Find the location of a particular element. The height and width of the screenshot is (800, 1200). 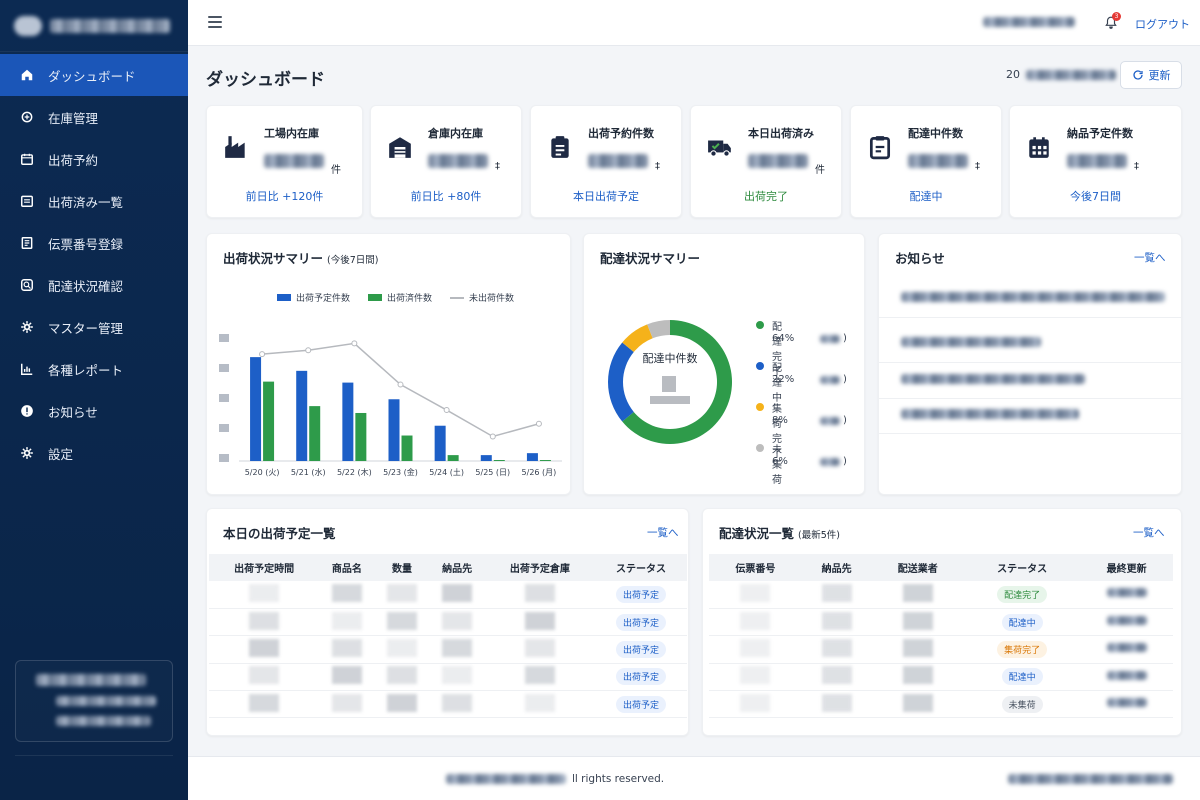

status-cell: 出荷予定 is located at coordinates (641, 704).